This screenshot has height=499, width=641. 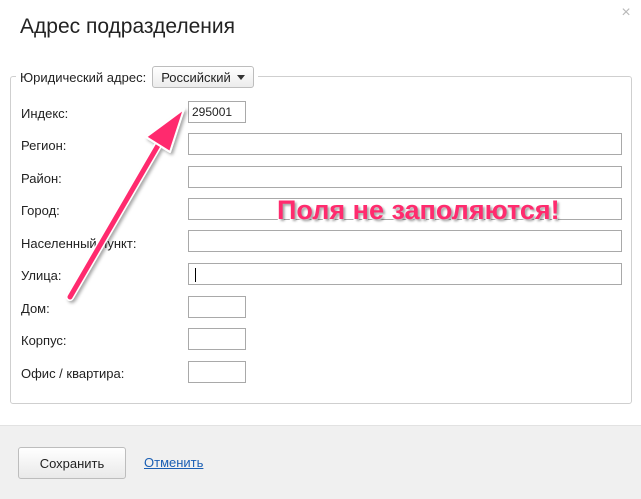 I want to click on district-label: Район:, so click(x=41, y=178).